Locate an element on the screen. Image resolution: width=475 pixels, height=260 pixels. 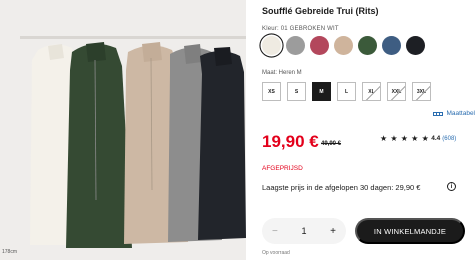
promo-label: AFGEPRIJSD is located at coordinates (282, 168).